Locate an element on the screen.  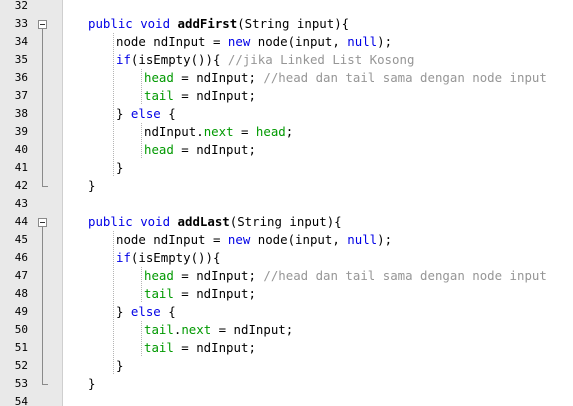
line-number: 44 is located at coordinates (21, 221).